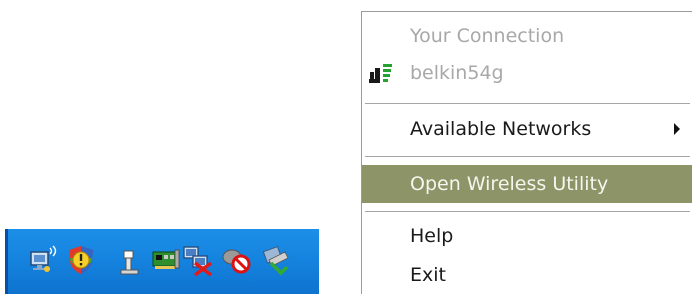 Image resolution: width=692 pixels, height=294 pixels. What do you see at coordinates (432, 236) in the screenshot?
I see `help-label: Help` at bounding box center [432, 236].